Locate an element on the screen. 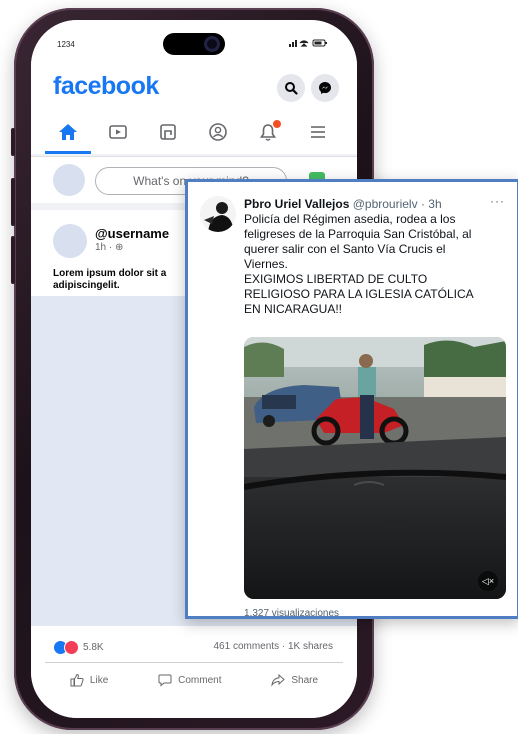 The width and height of the screenshot is (518, 734). tweet-text-line: querer salir con el Santo Vía Crucis el is located at coordinates (345, 249).